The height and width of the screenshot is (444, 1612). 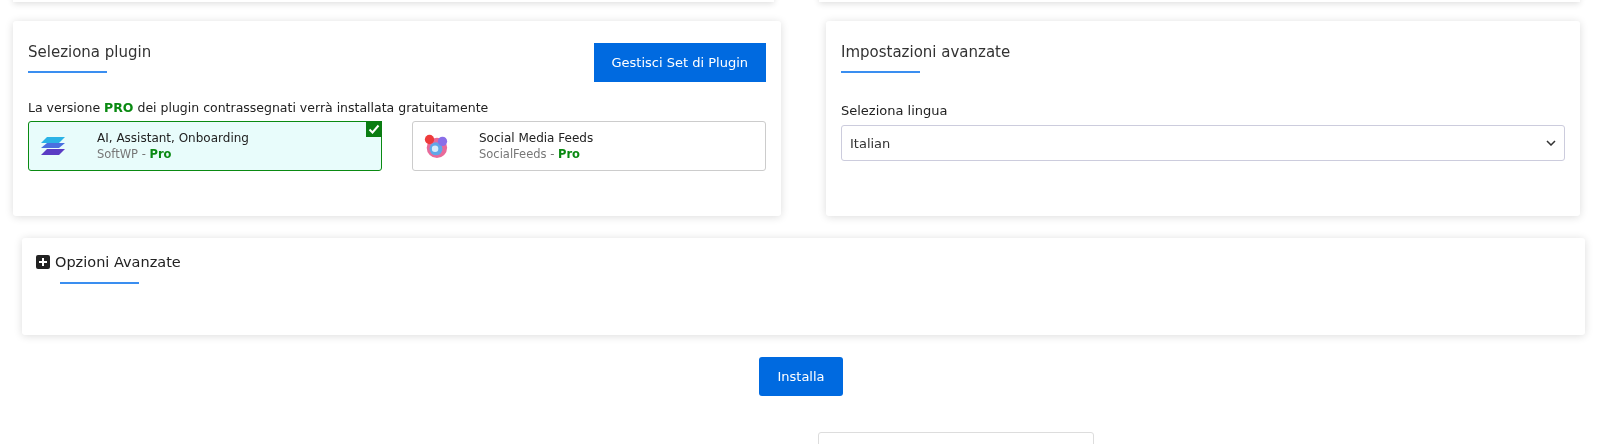 What do you see at coordinates (895, 110) in the screenshot?
I see `field-label: Seleziona lingua` at bounding box center [895, 110].